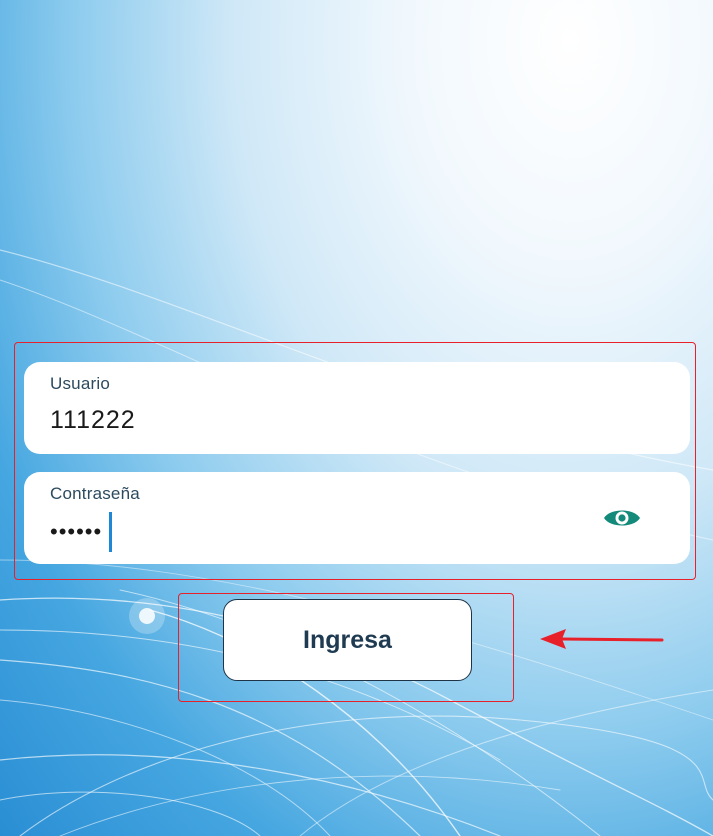 The image size is (713, 836). Describe the element at coordinates (357, 408) in the screenshot. I see `username-field: Usuario 111222` at that location.